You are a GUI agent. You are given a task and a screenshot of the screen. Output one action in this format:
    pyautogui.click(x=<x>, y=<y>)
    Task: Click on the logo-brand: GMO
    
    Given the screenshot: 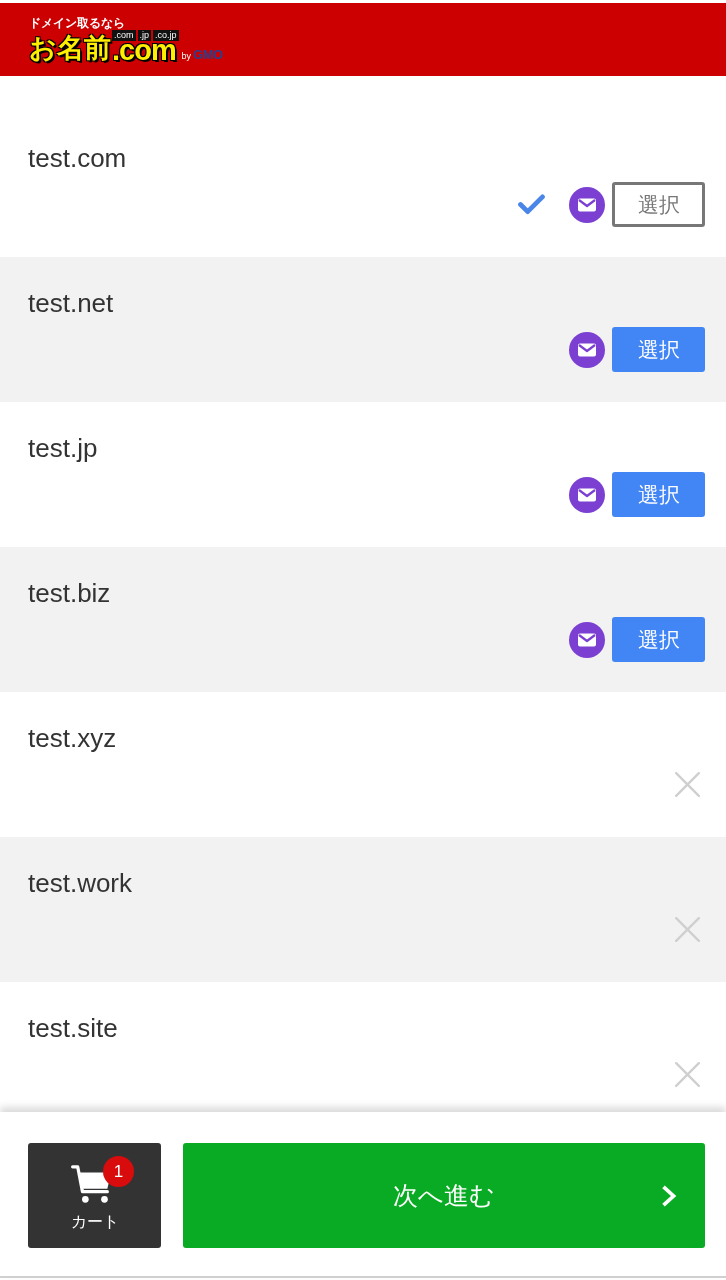 What is the action you would take?
    pyautogui.click(x=208, y=54)
    